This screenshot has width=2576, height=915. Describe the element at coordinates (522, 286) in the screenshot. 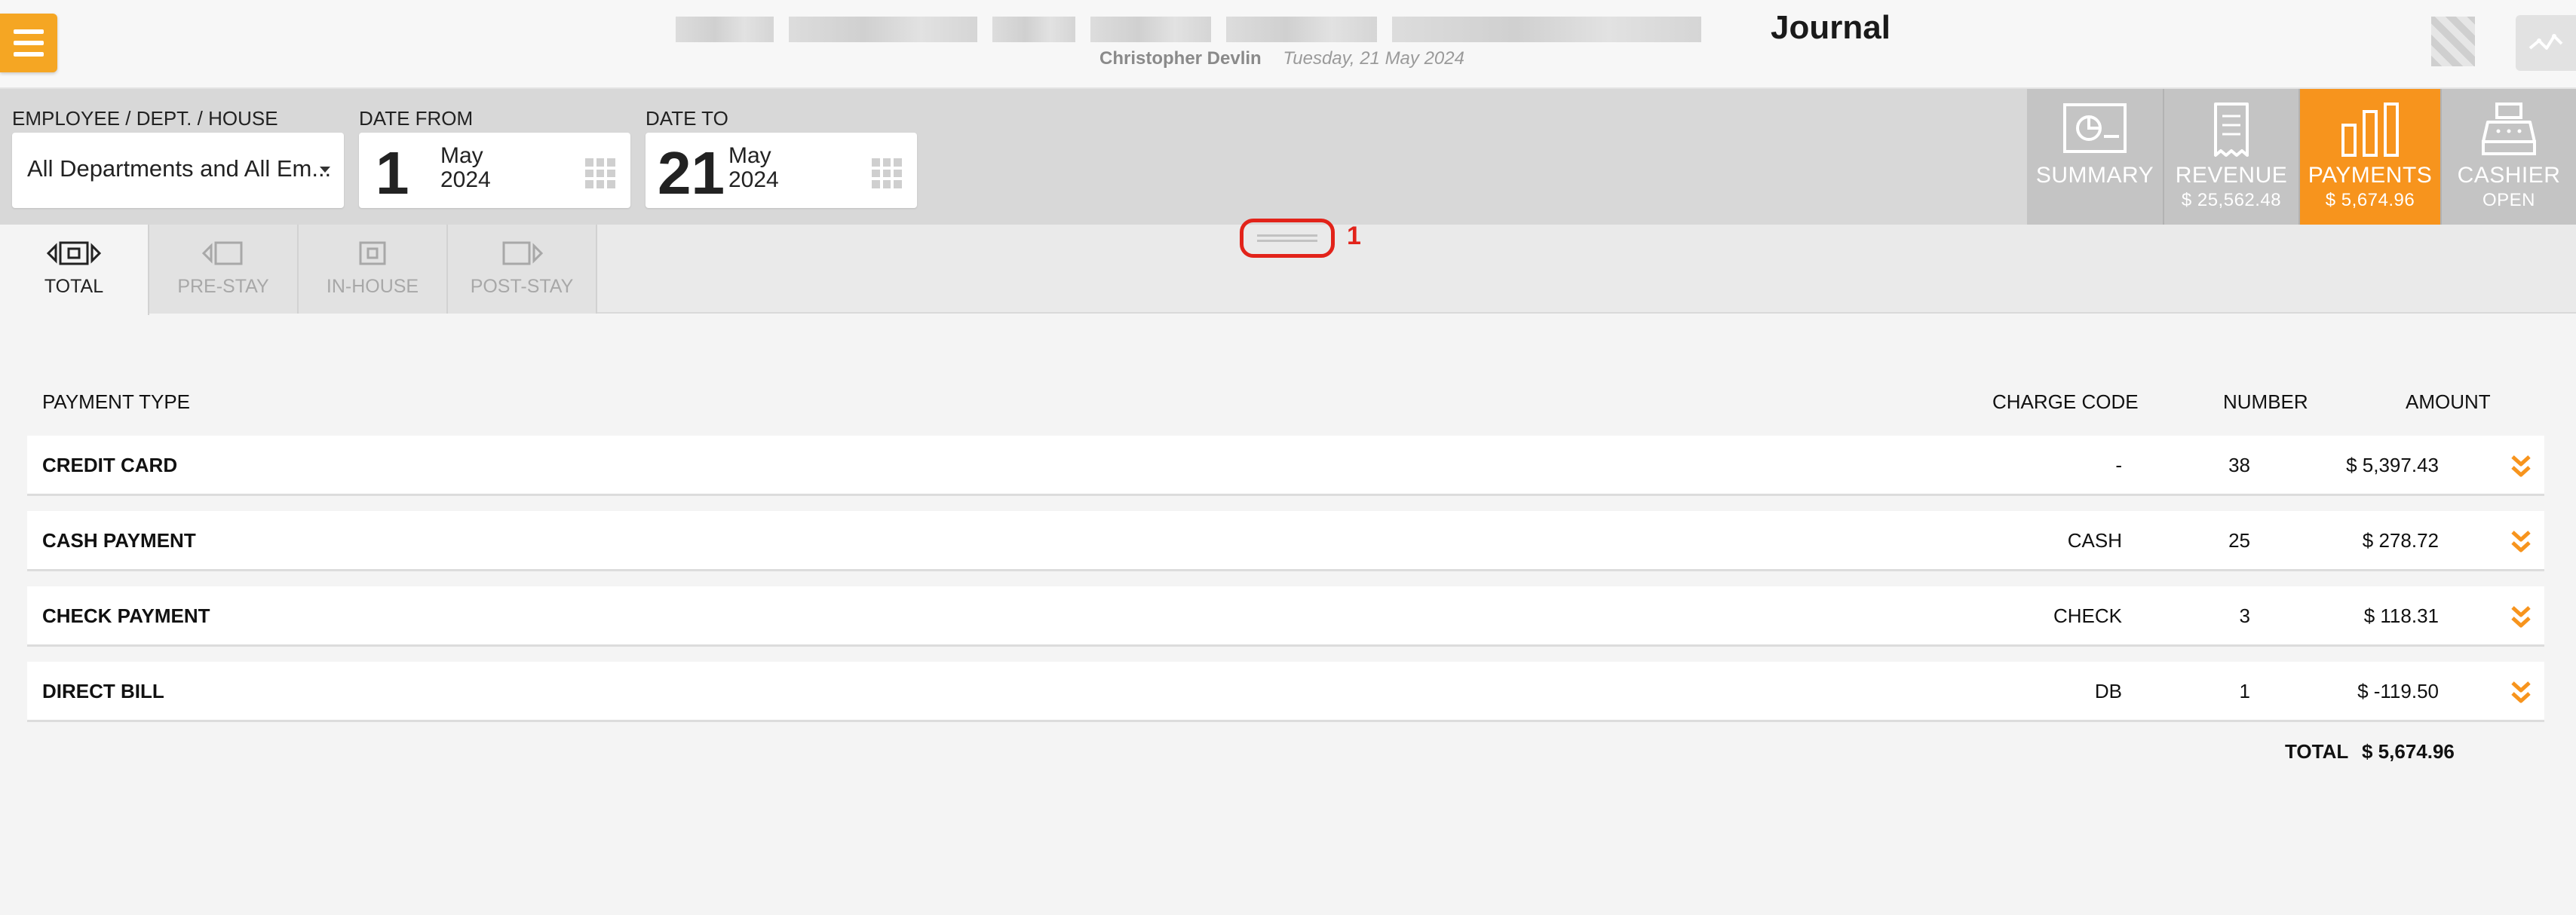

I see `tab-label: POST-STAY` at that location.